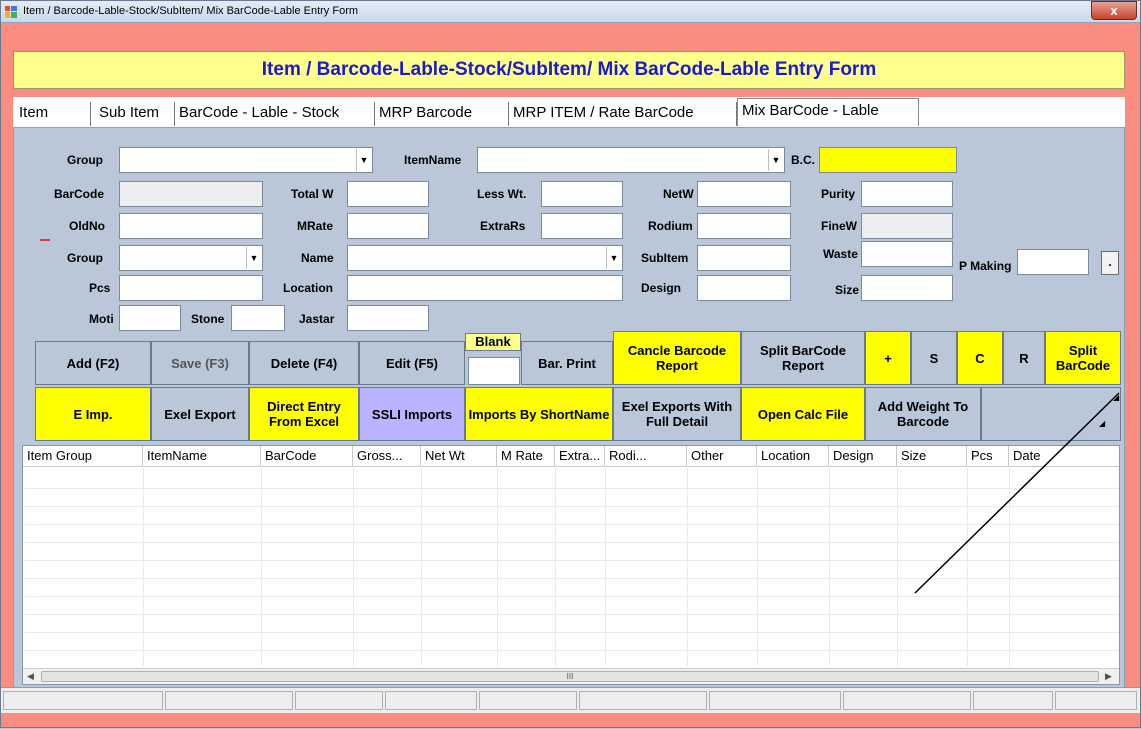 This screenshot has height=729, width=1141. I want to click on column-header: Design, so click(863, 456).